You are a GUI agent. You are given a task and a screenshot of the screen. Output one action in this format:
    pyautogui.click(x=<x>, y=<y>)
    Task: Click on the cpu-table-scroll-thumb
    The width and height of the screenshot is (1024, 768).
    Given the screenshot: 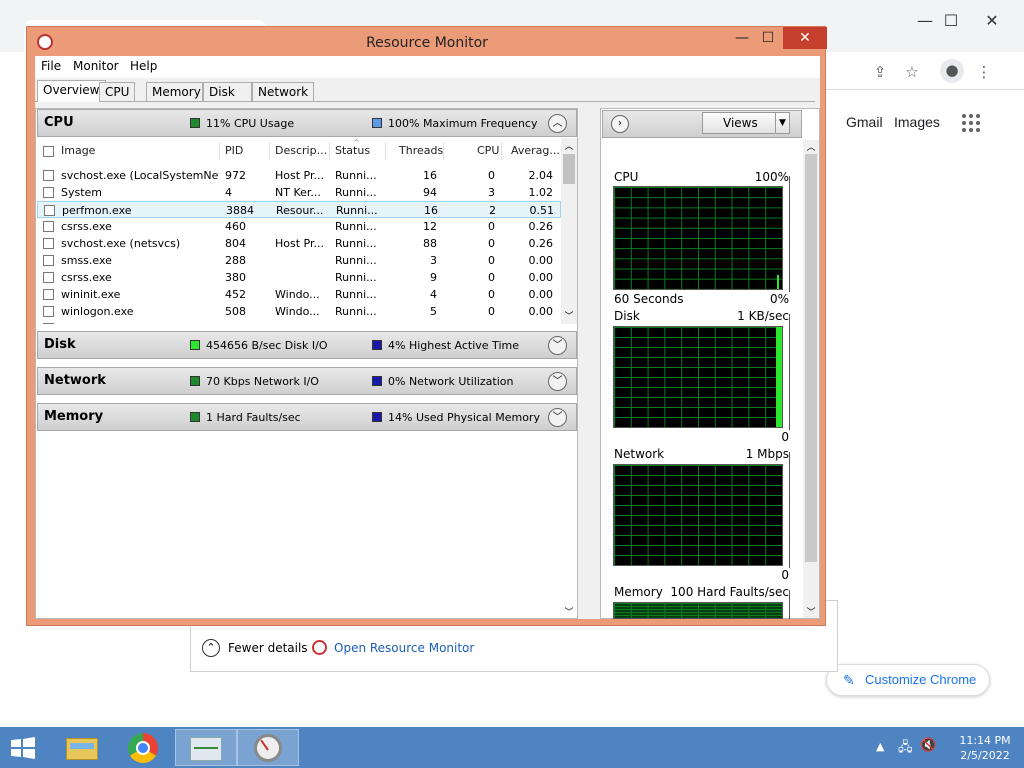 What is the action you would take?
    pyautogui.click(x=569, y=169)
    